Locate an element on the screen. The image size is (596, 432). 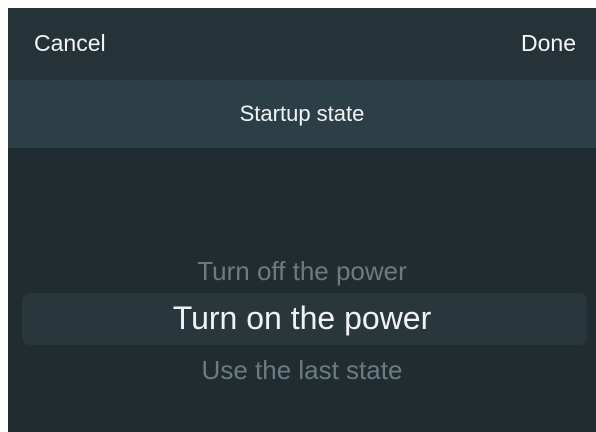
picker-option-last-state: Use the last state is located at coordinates (302, 370).